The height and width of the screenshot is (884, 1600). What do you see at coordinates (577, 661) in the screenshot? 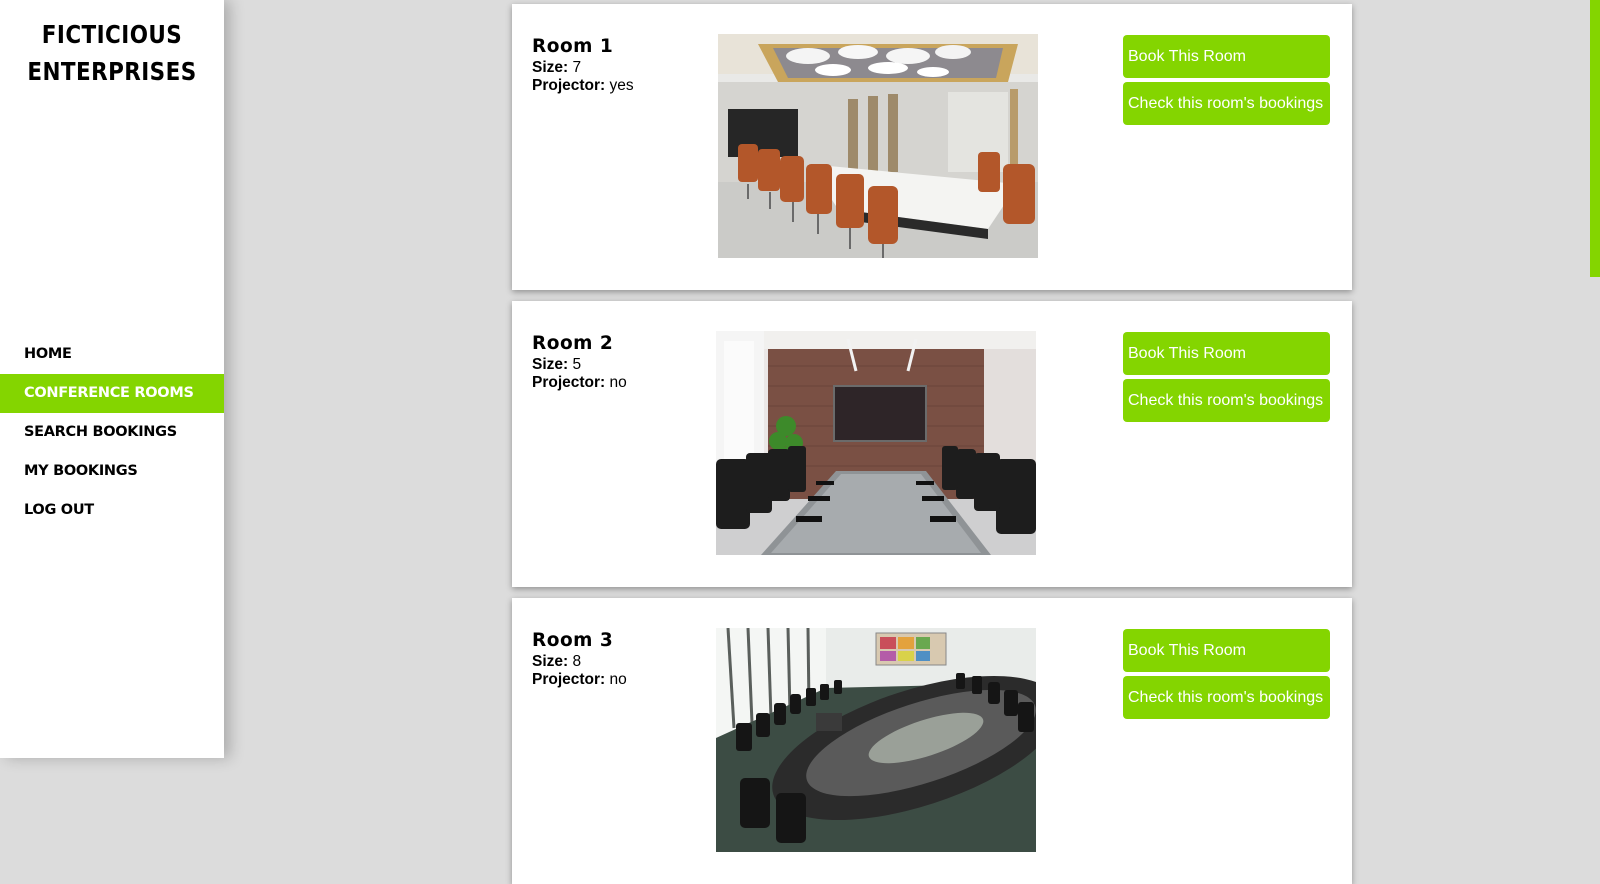
I see `size-value: 8` at bounding box center [577, 661].